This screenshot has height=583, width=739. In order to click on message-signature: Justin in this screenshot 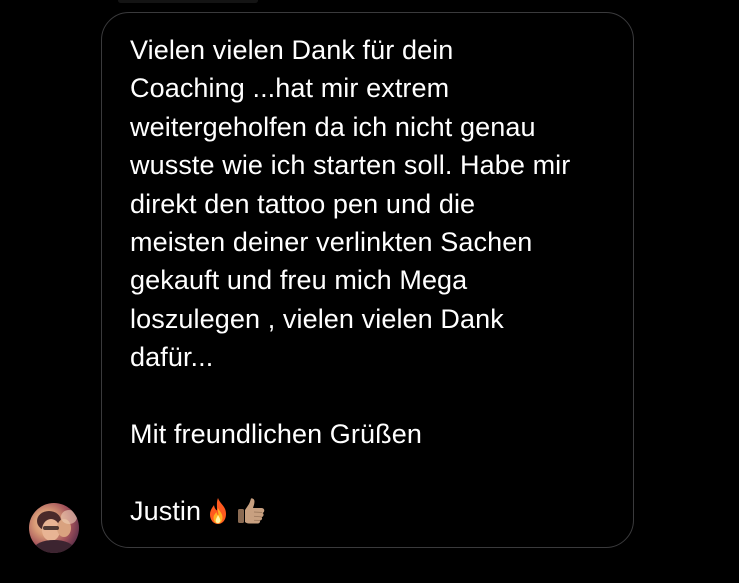, I will do `click(166, 510)`.